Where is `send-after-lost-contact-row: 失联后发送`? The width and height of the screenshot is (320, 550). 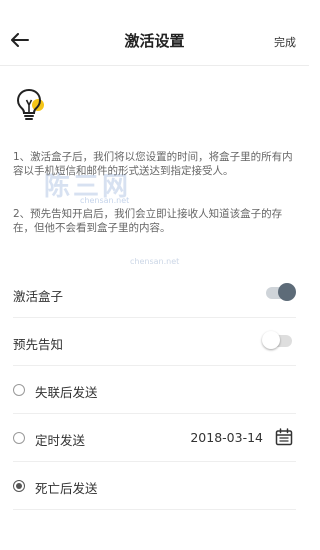
send-after-lost-contact-row: 失联后发送 is located at coordinates (154, 390).